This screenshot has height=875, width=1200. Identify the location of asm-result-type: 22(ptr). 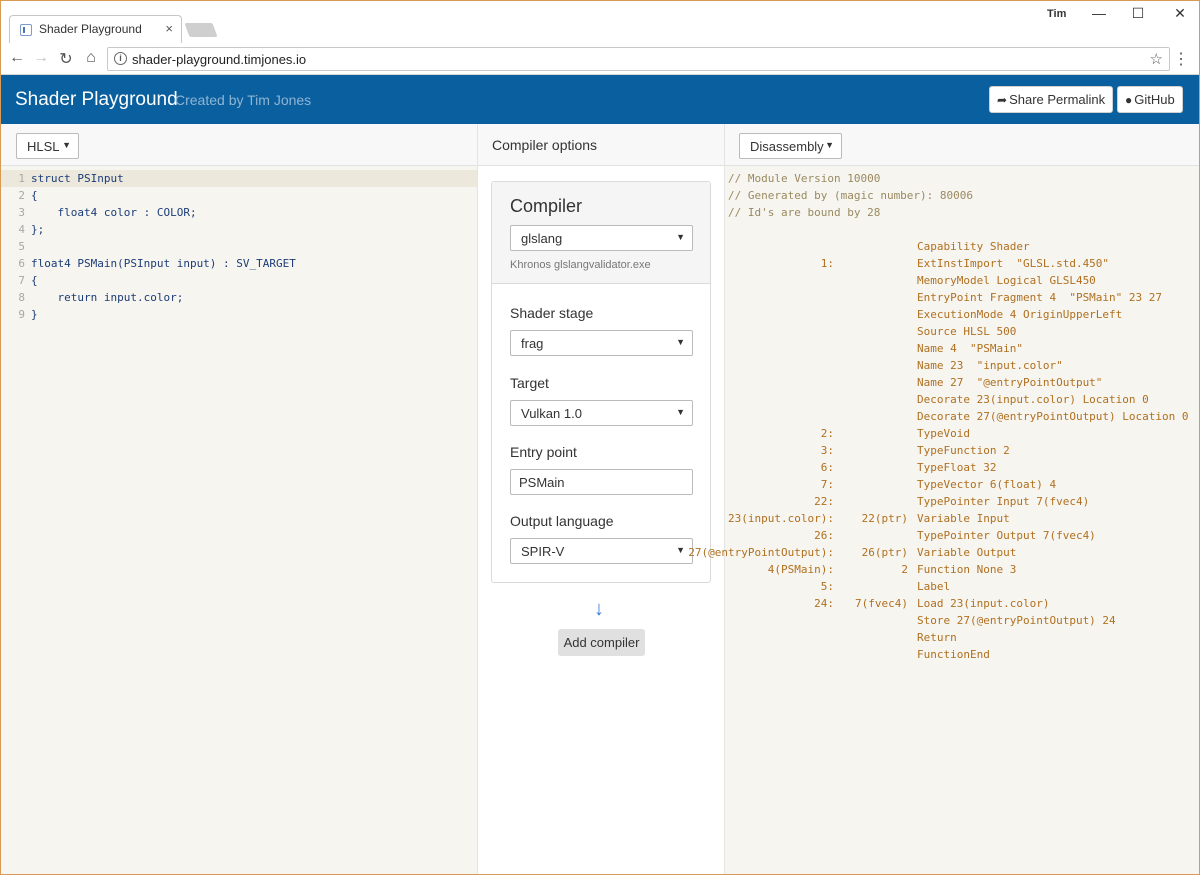
(884, 518).